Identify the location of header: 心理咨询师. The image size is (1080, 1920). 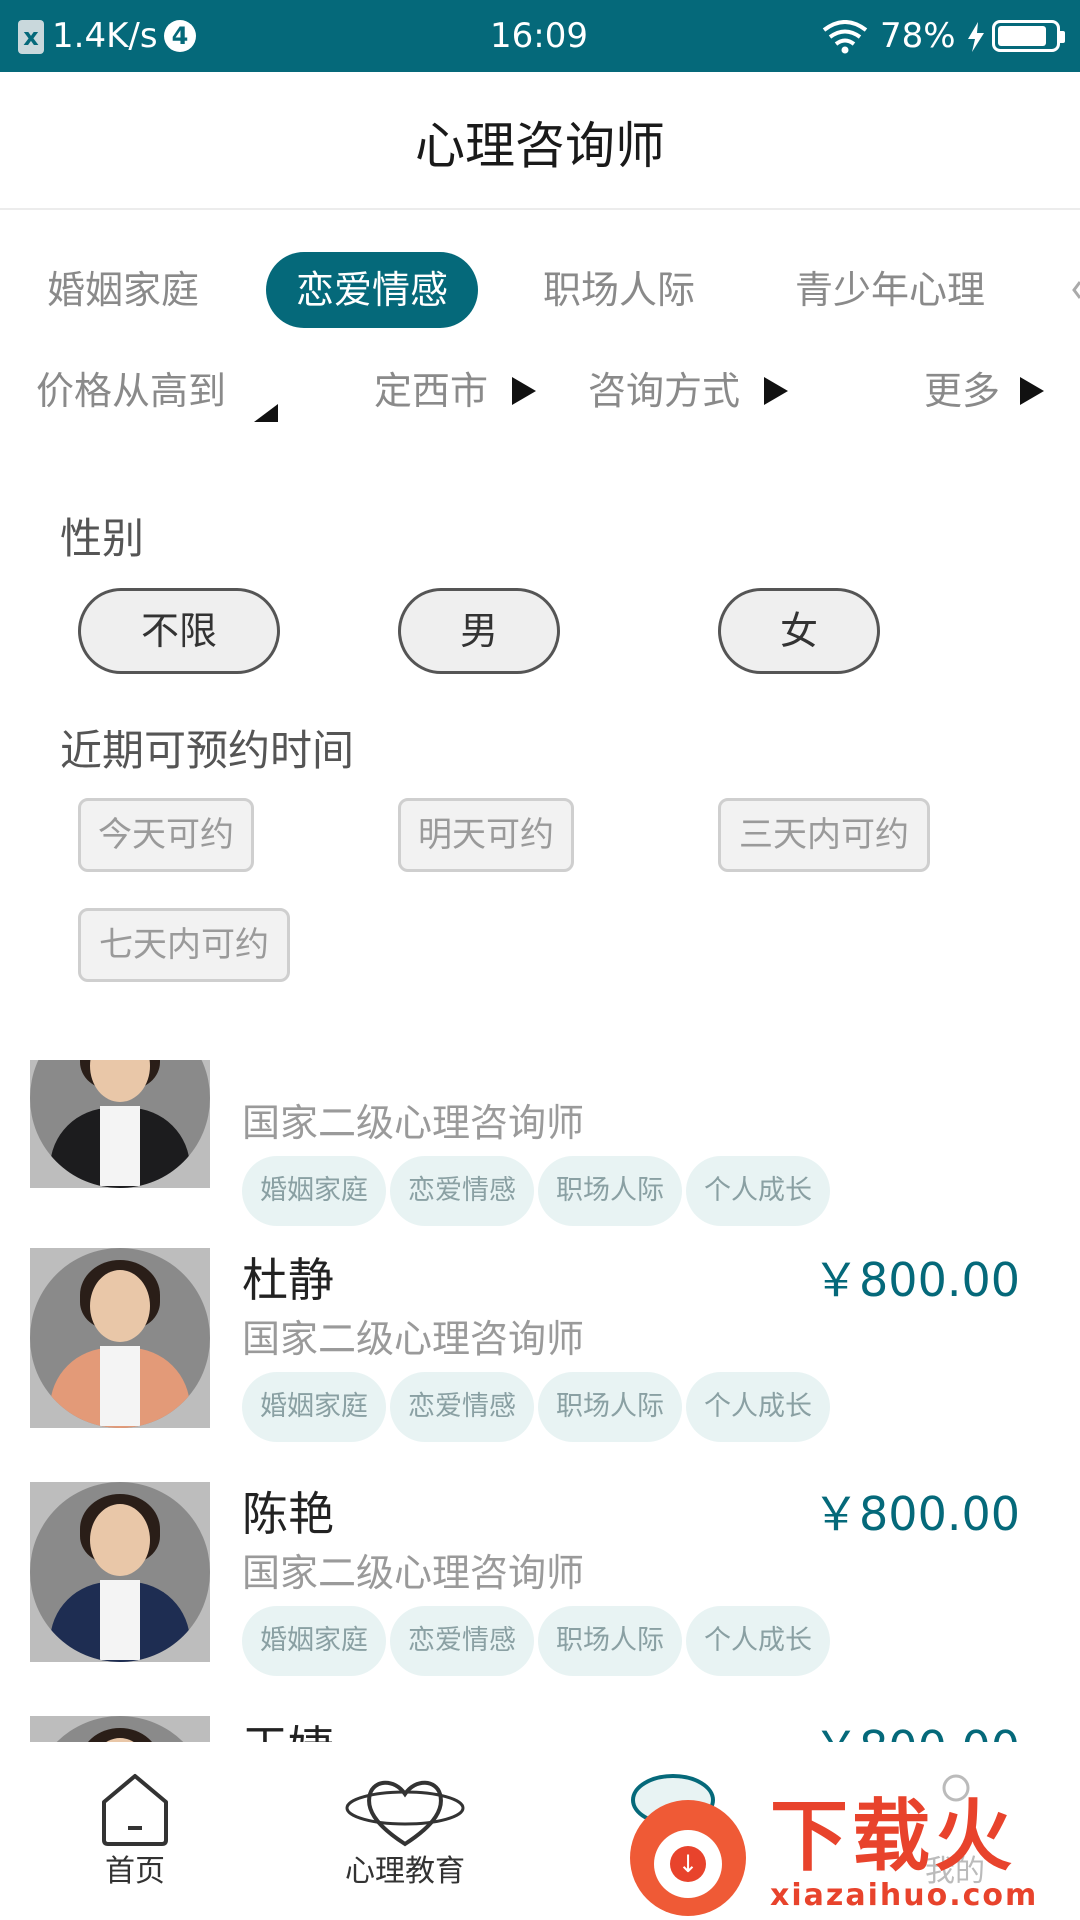
(540, 141).